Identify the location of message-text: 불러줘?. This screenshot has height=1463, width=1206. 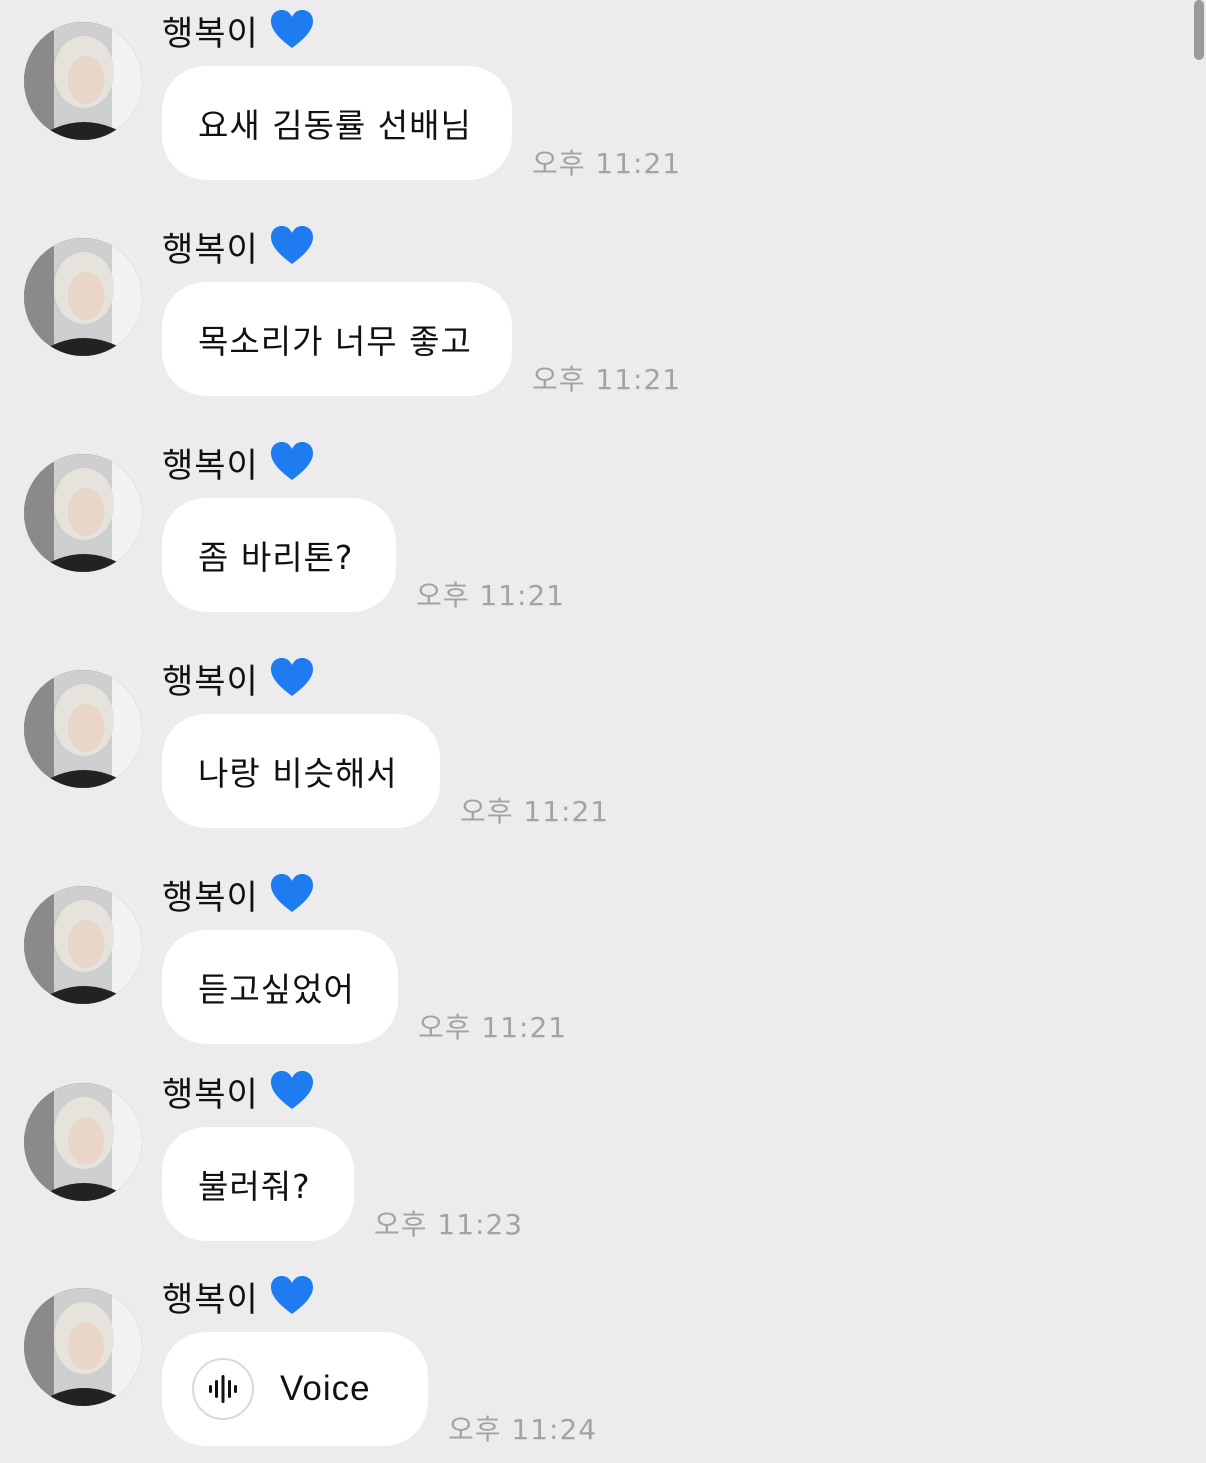
(254, 1186).